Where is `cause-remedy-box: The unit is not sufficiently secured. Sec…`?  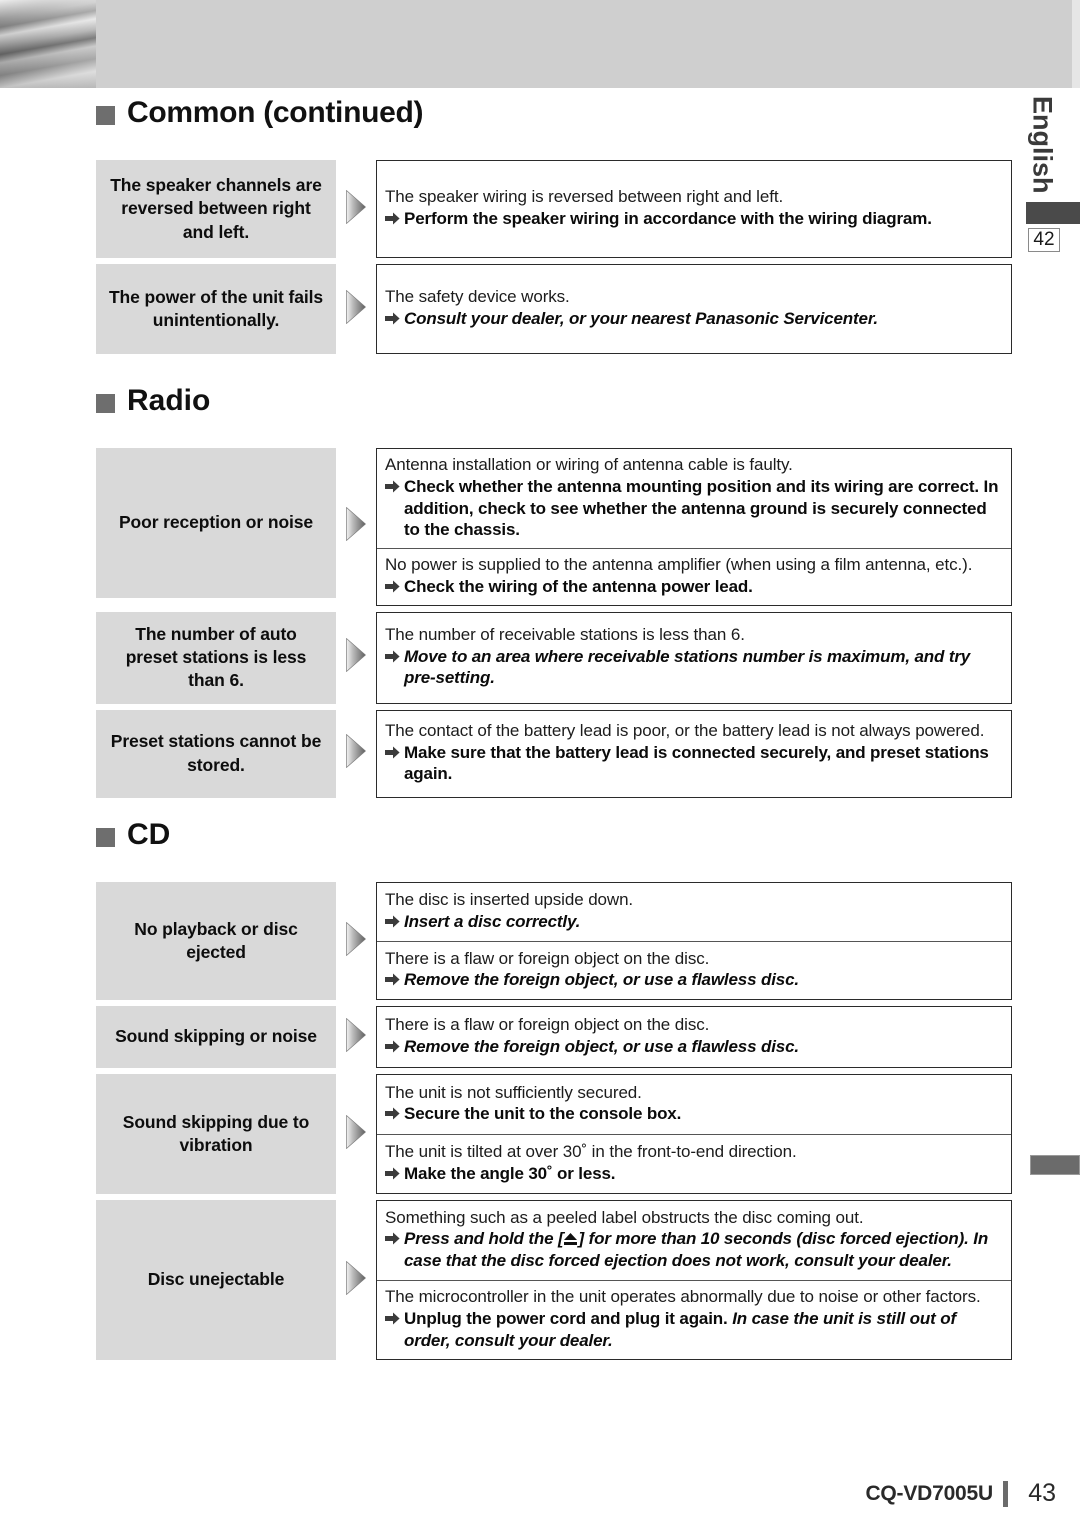
cause-remedy-box: The unit is not sufficiently secured. Sec… is located at coordinates (694, 1134).